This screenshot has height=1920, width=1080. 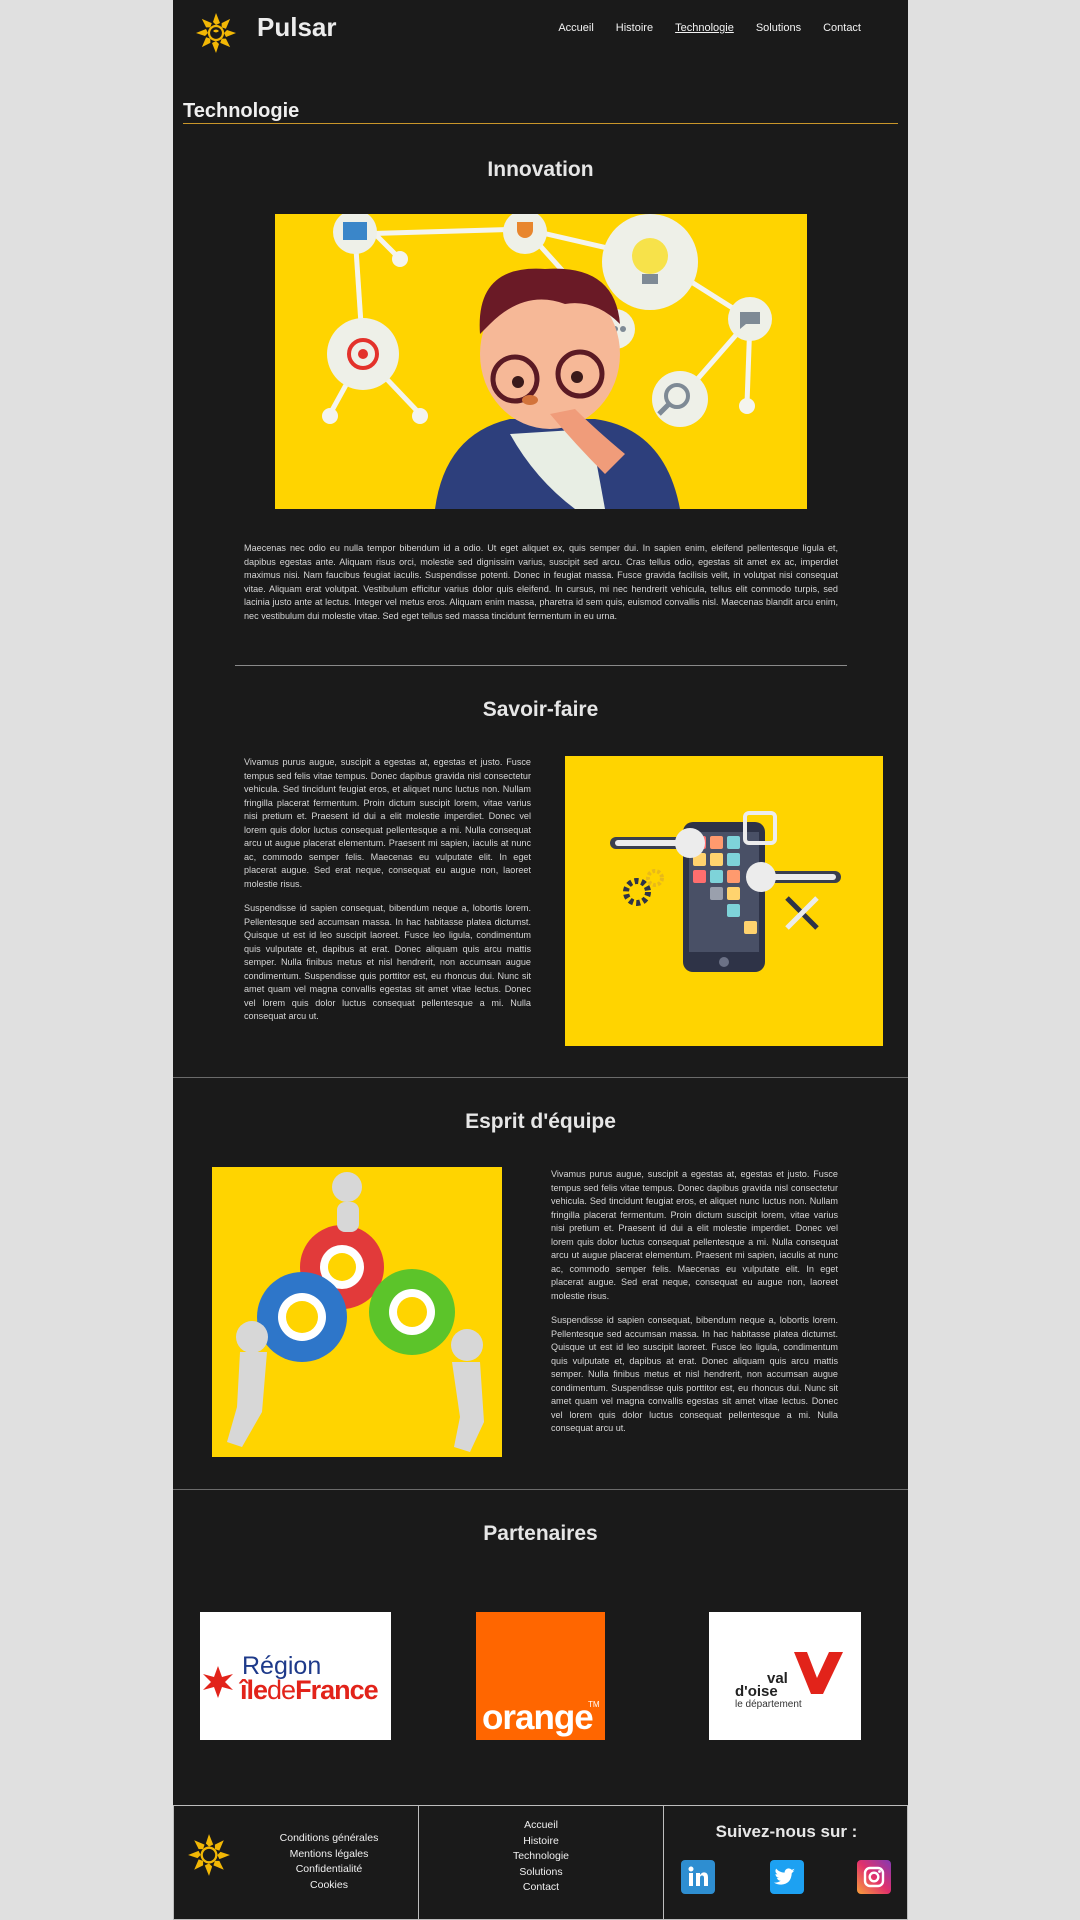 I want to click on savoir-faire-illustration, so click(x=724, y=901).